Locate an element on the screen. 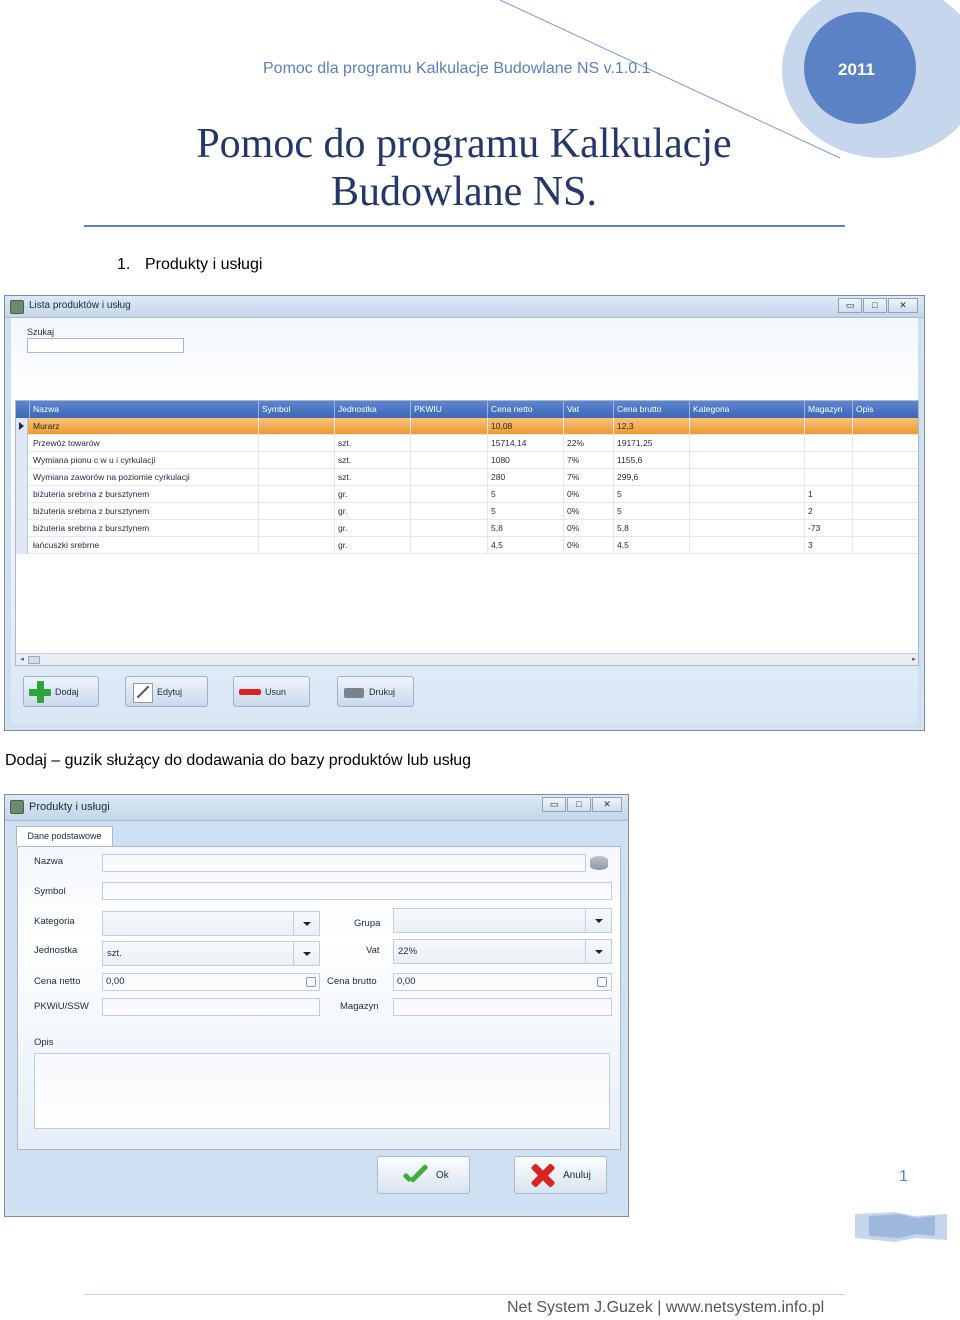 This screenshot has width=960, height=1320. column-header-warehouse: Magazyn is located at coordinates (829, 409).